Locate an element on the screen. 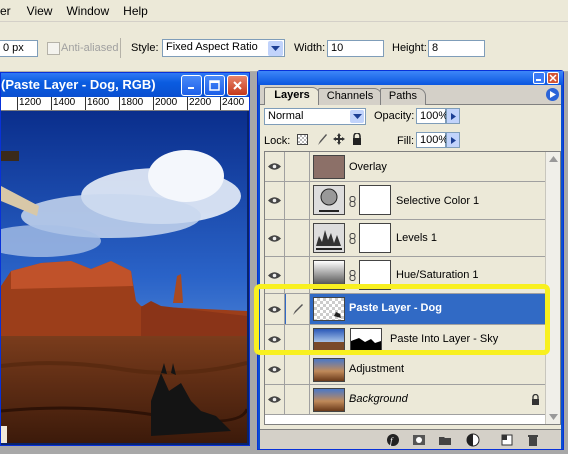  layer-row: Background is located at coordinates (408, 400).